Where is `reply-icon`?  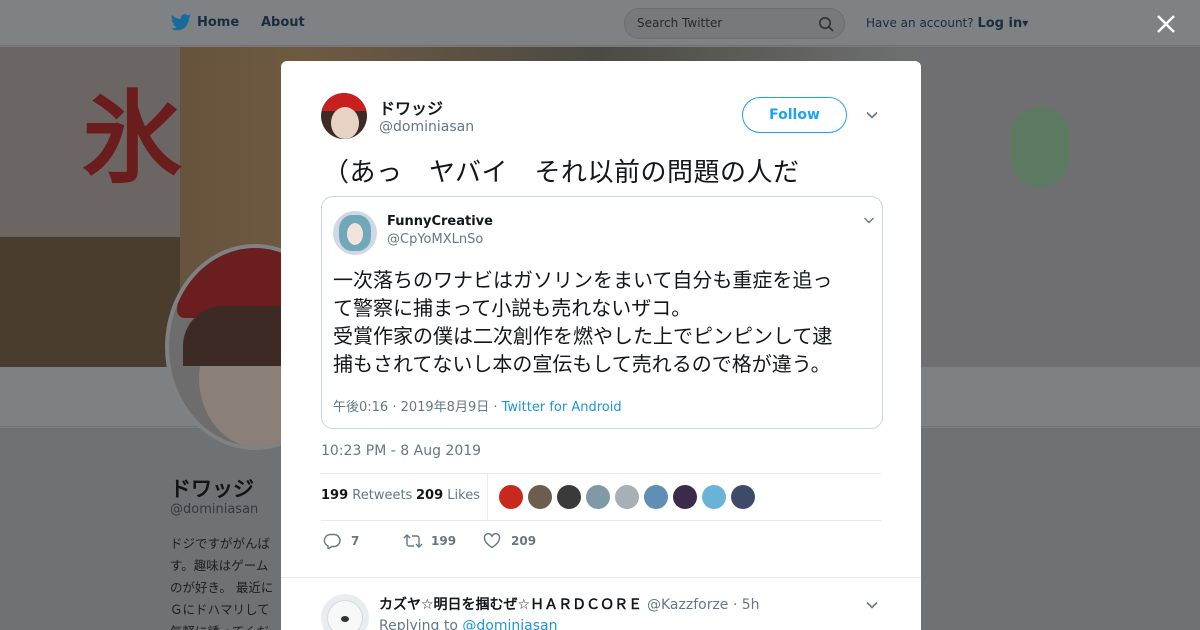
reply-icon is located at coordinates (332, 541).